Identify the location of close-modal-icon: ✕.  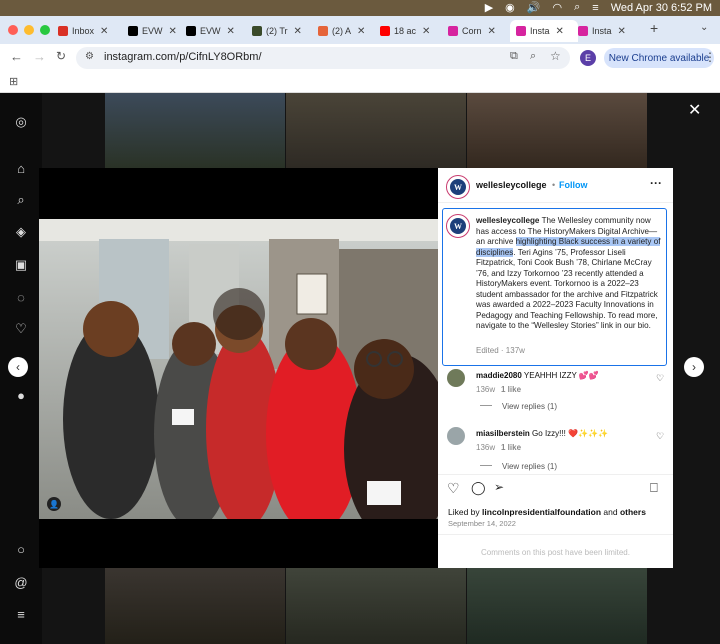
(694, 110).